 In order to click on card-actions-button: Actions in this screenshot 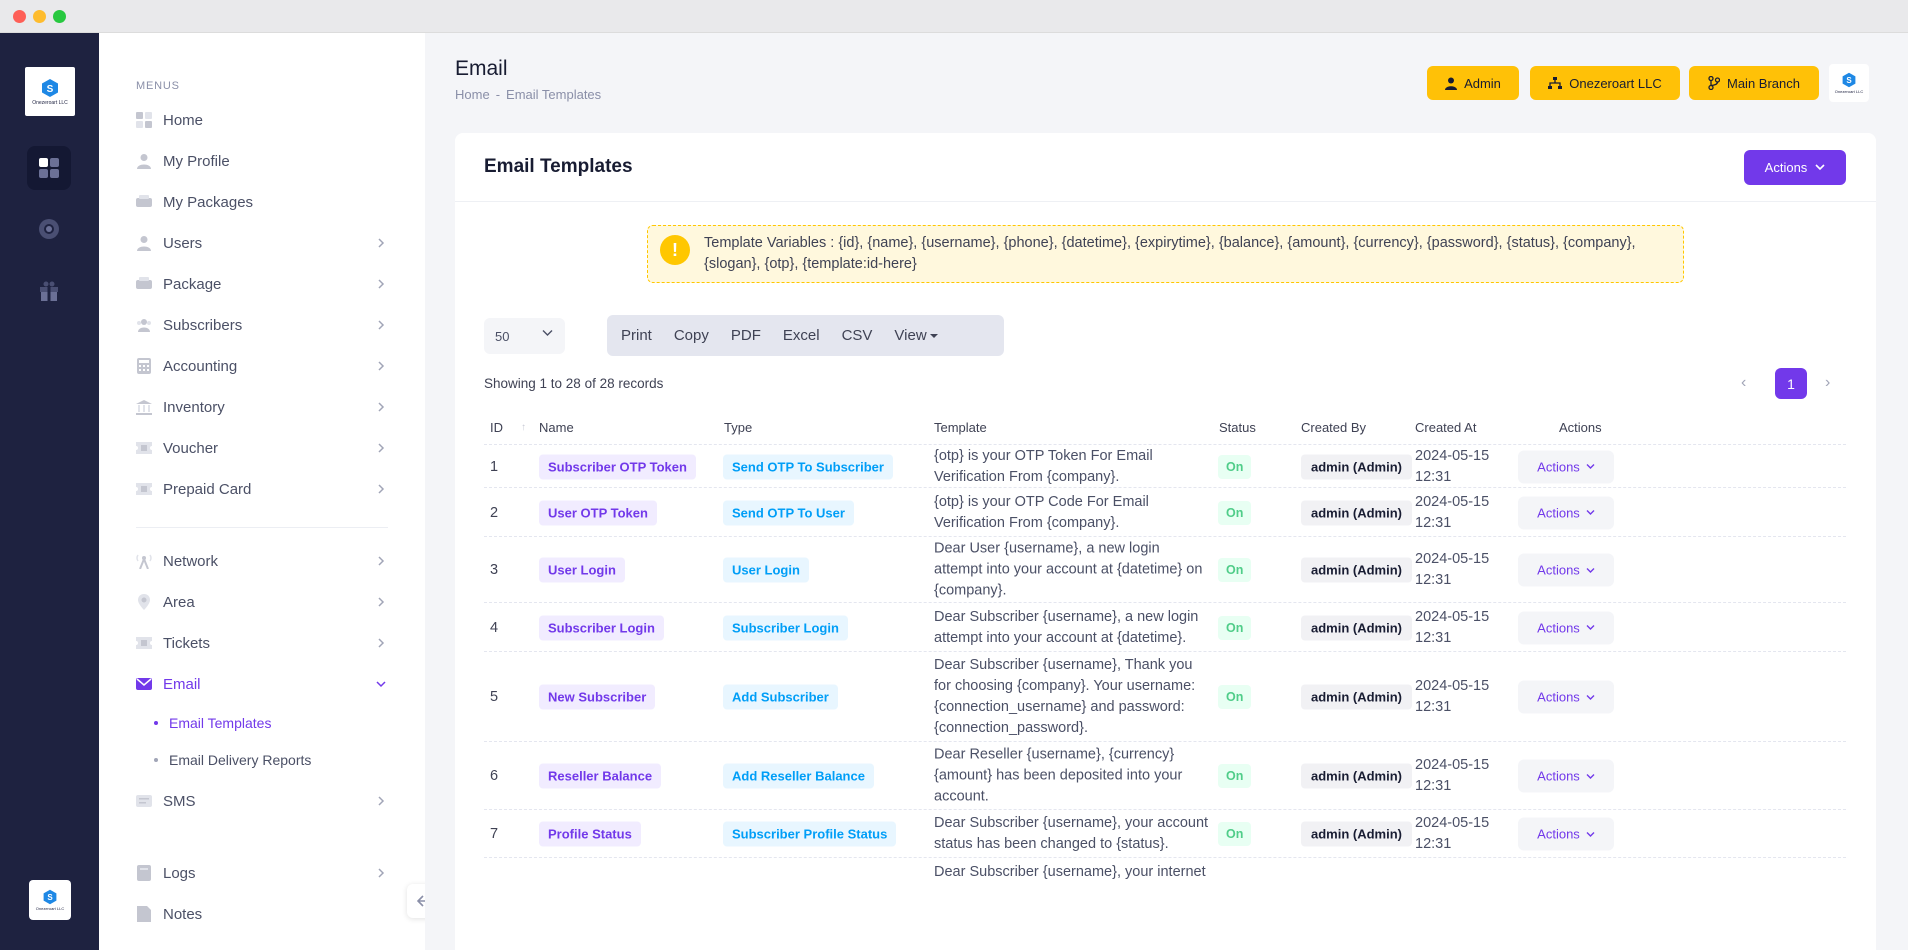, I will do `click(1795, 167)`.